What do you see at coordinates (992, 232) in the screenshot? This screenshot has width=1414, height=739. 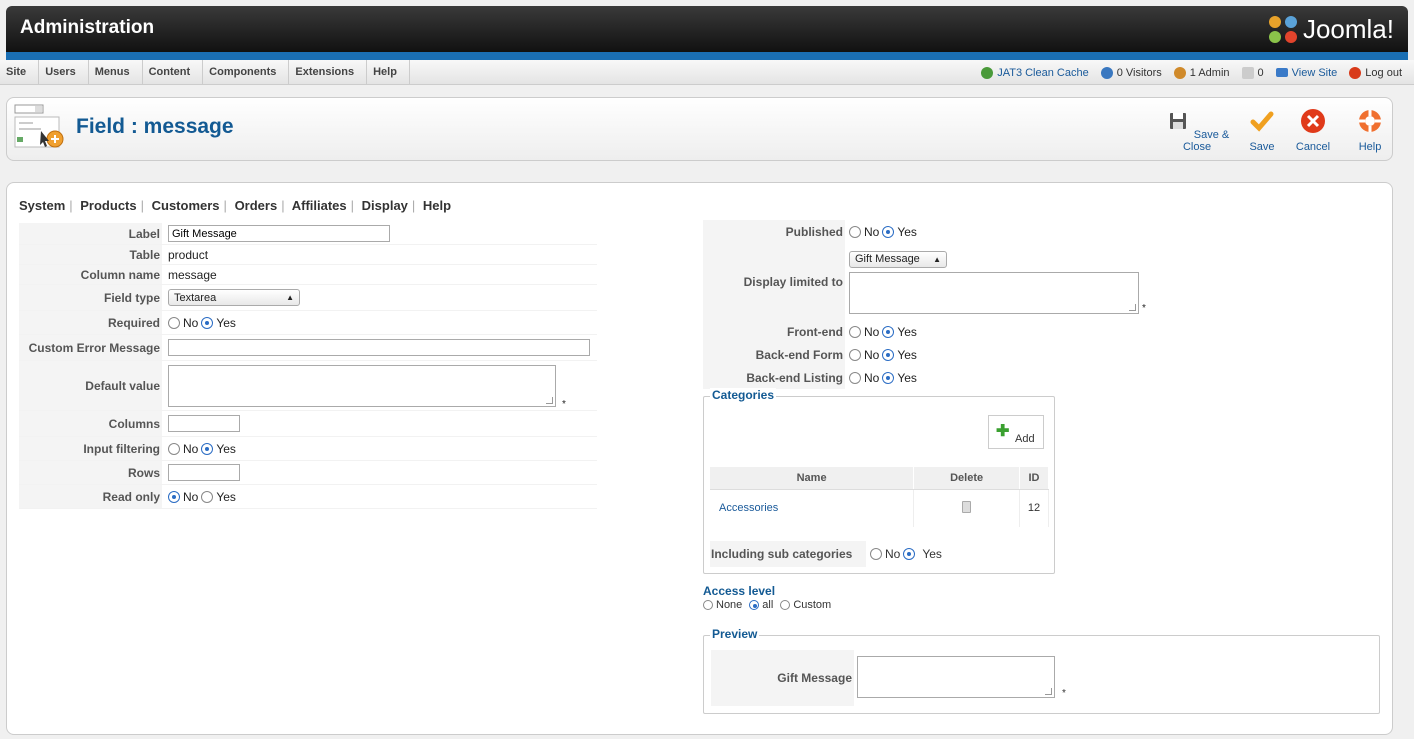 I see `published-row: Published No Yes` at bounding box center [992, 232].